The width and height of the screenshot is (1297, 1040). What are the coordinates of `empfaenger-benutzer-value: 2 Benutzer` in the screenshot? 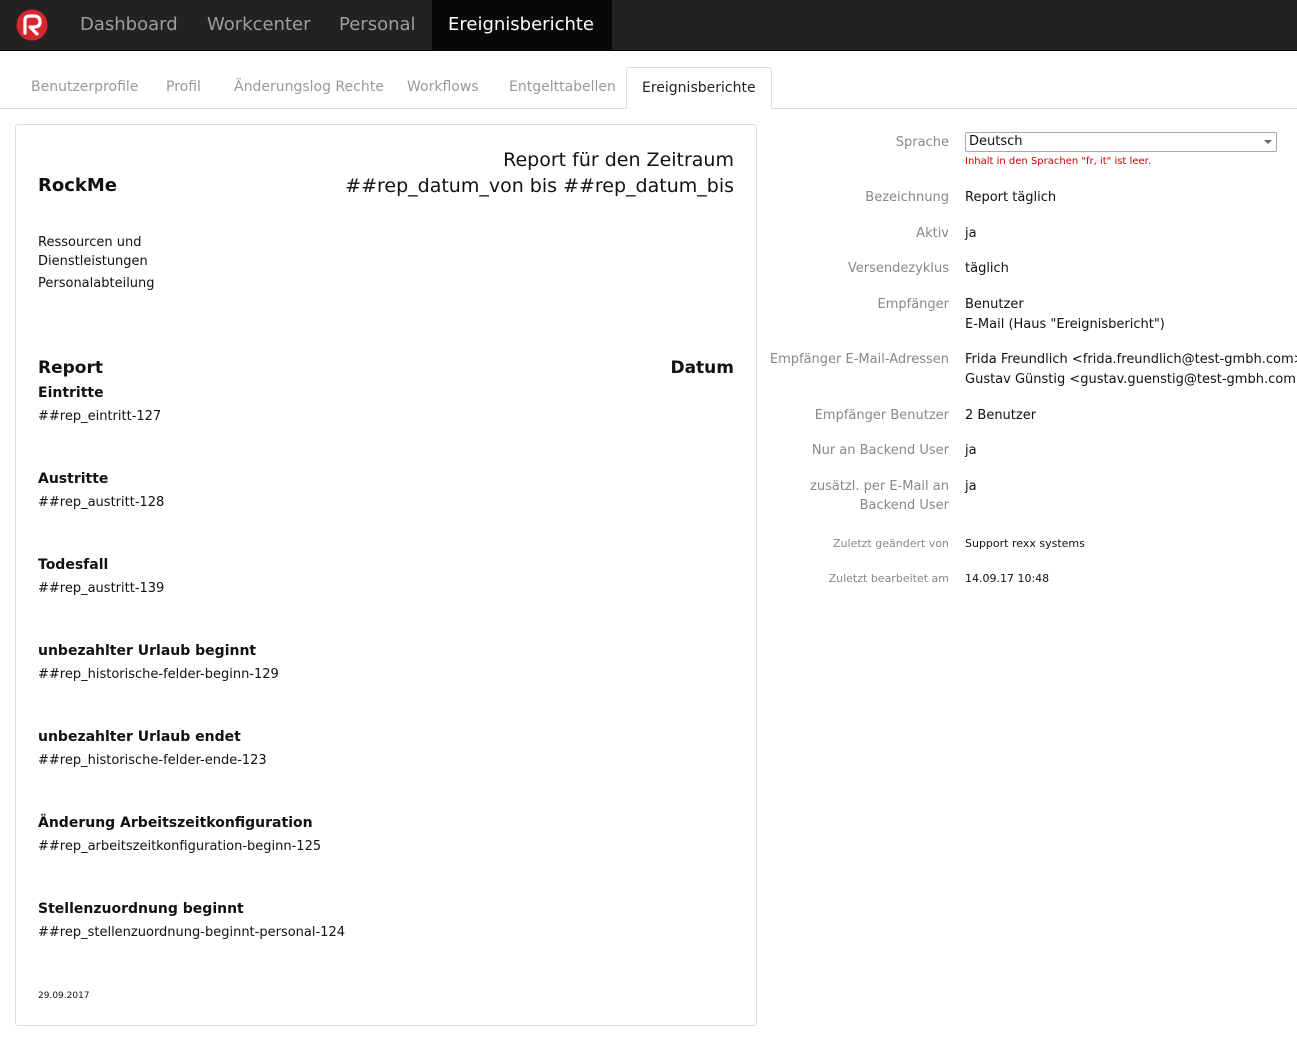 It's located at (1001, 415).